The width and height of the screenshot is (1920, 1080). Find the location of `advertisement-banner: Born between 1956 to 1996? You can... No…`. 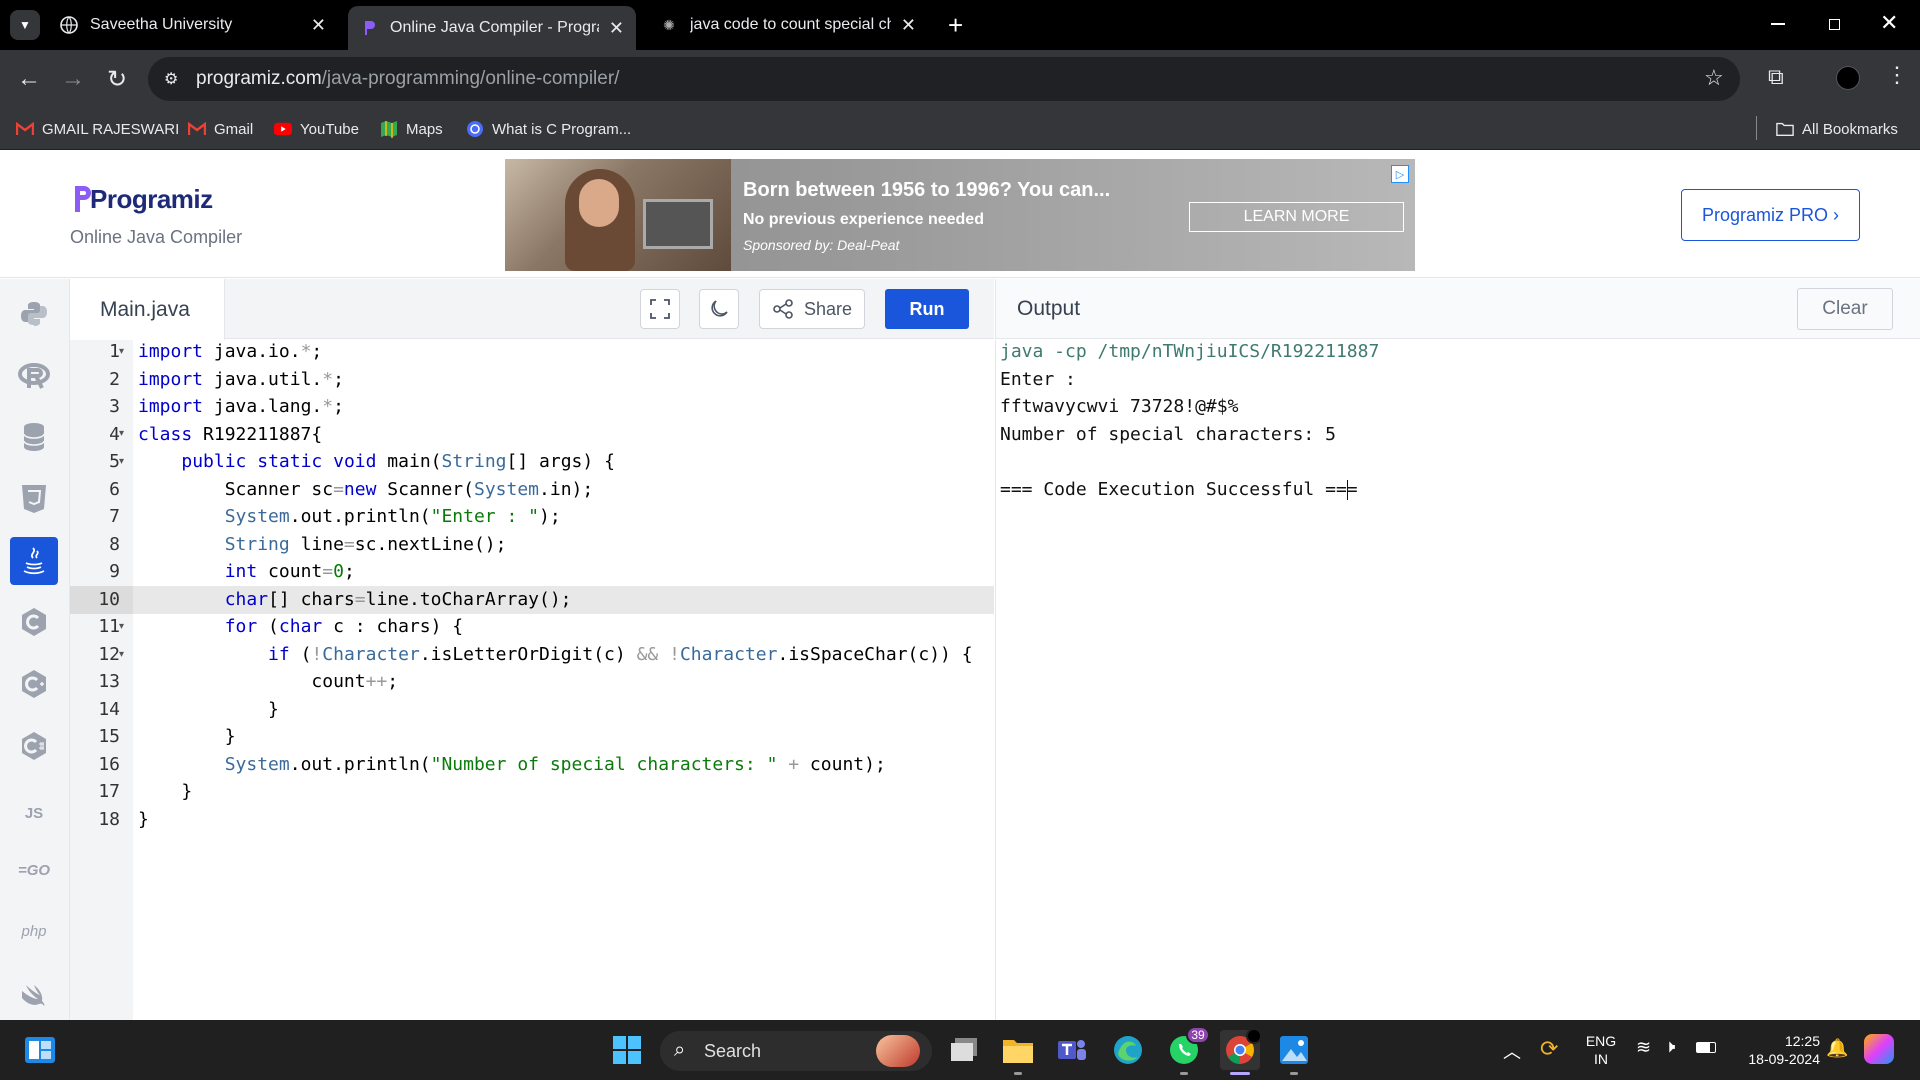

advertisement-banner: Born between 1956 to 1996? You can... No… is located at coordinates (960, 215).